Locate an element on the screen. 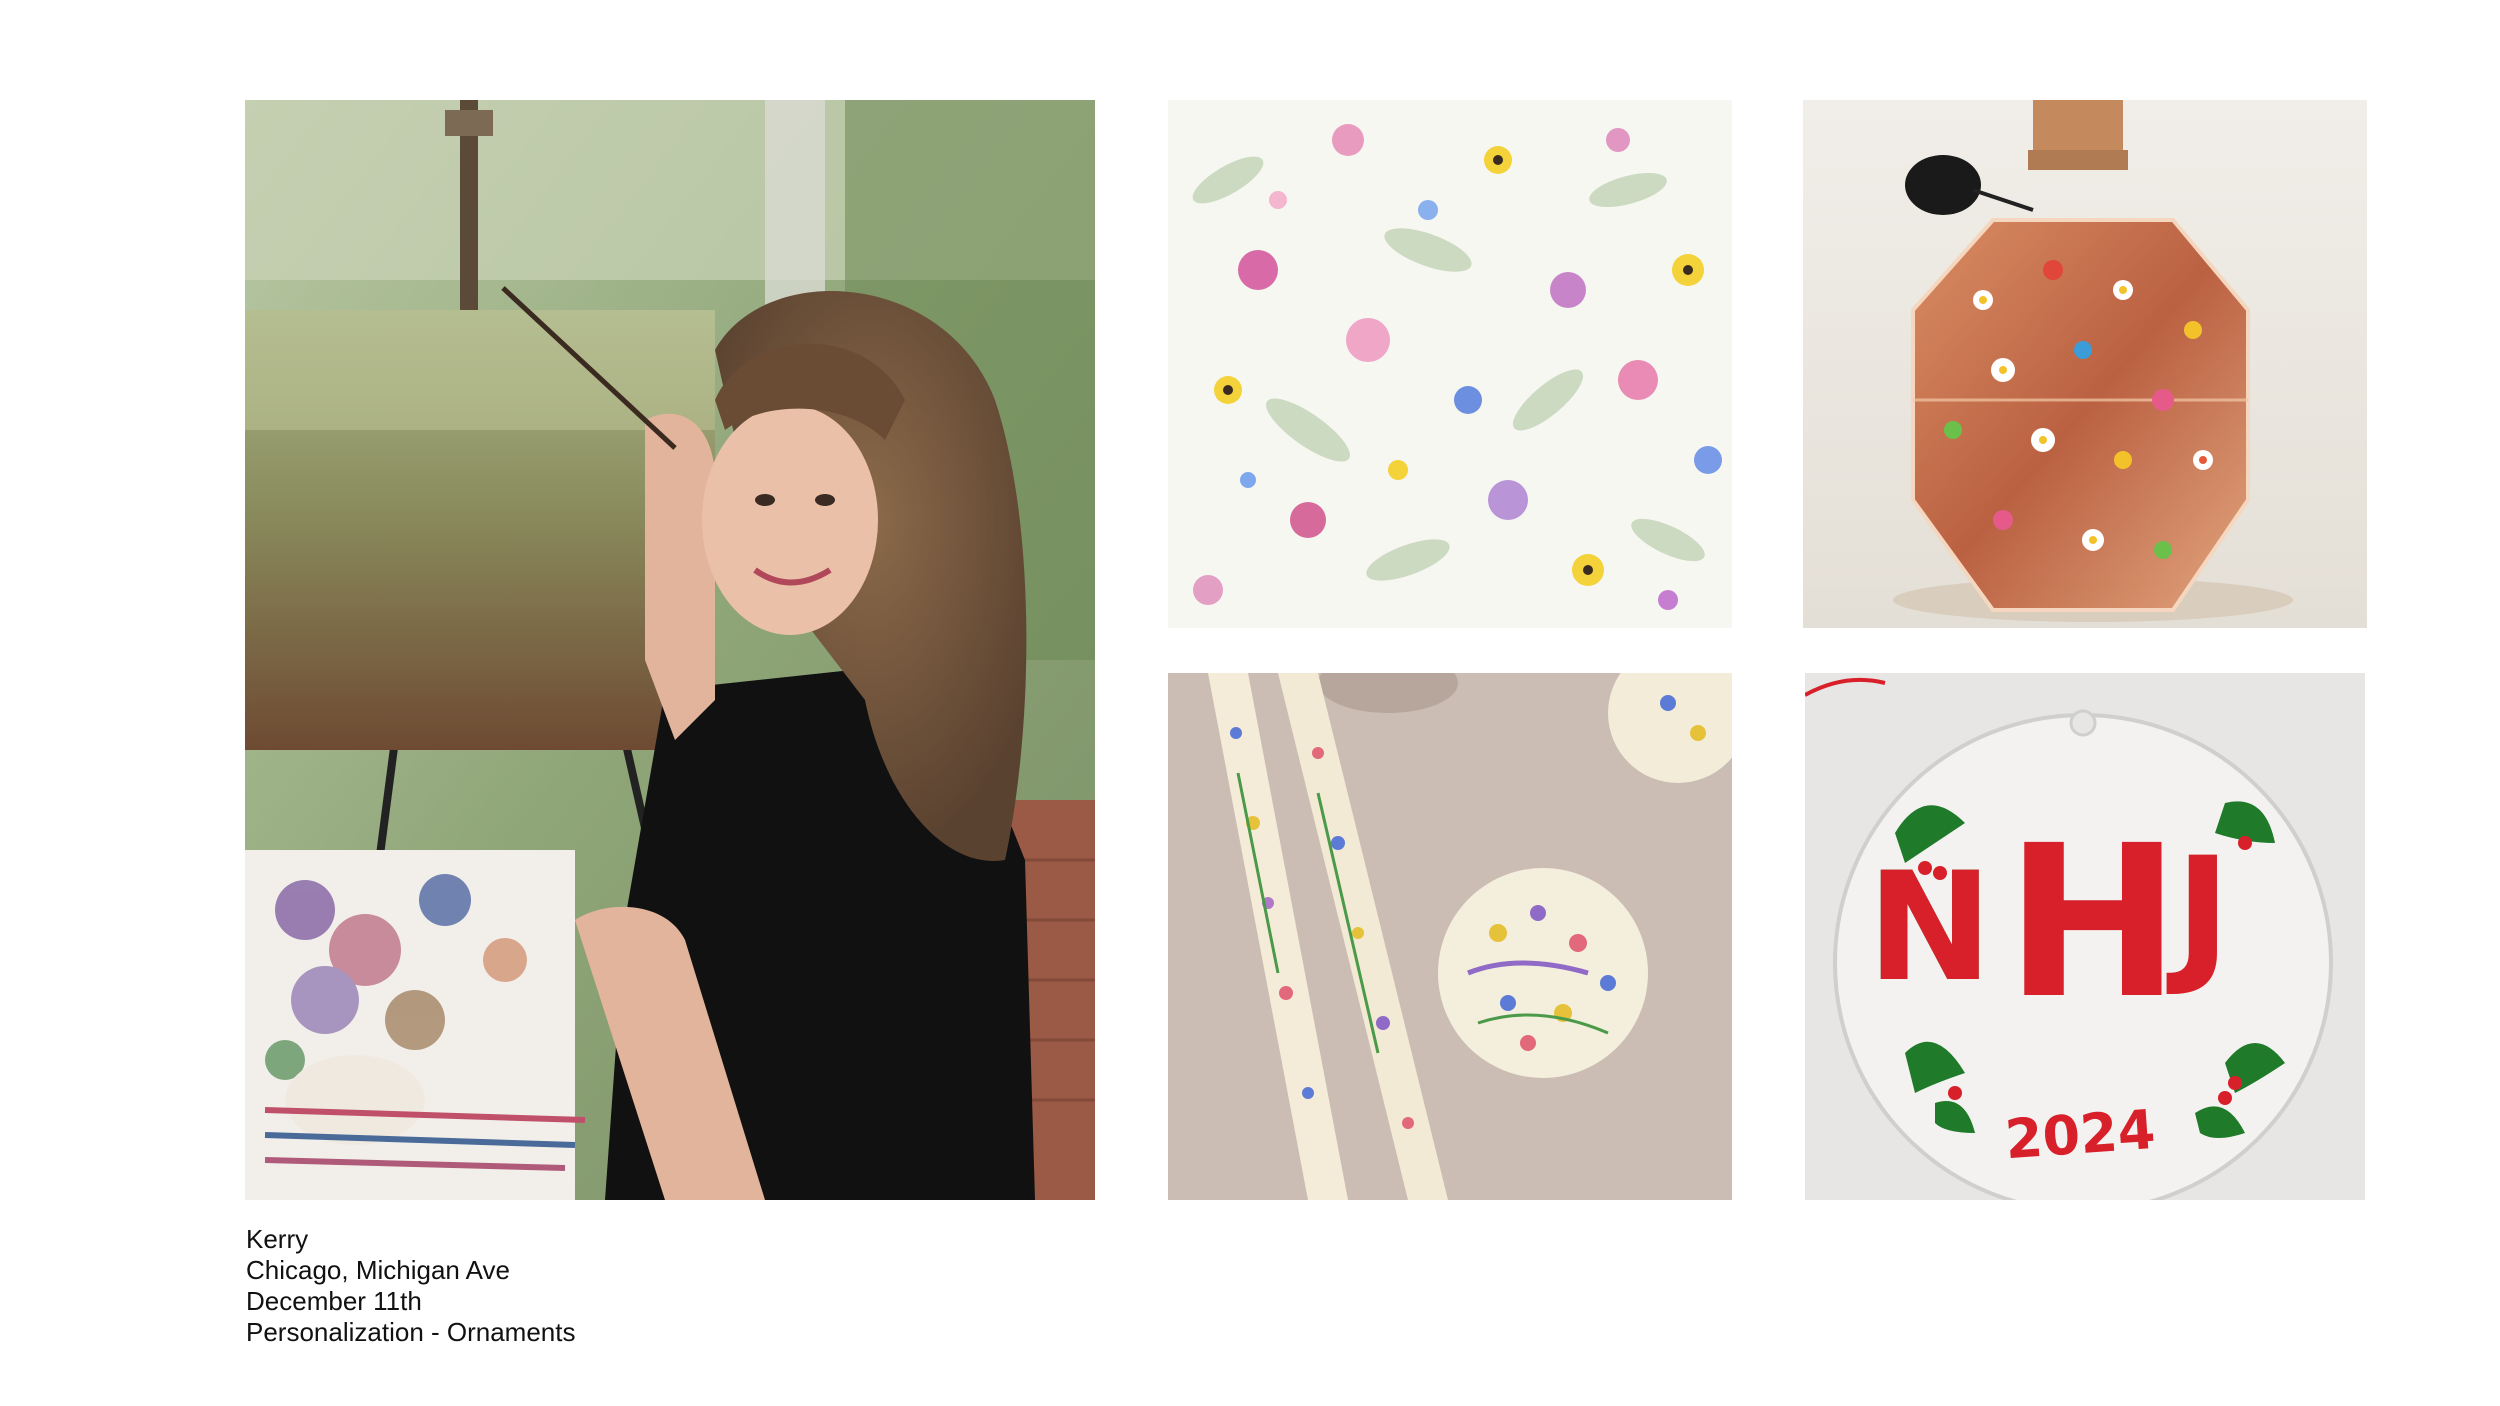 The width and height of the screenshot is (2500, 1406). caption-artist-name: Kerry is located at coordinates (277, 1239).